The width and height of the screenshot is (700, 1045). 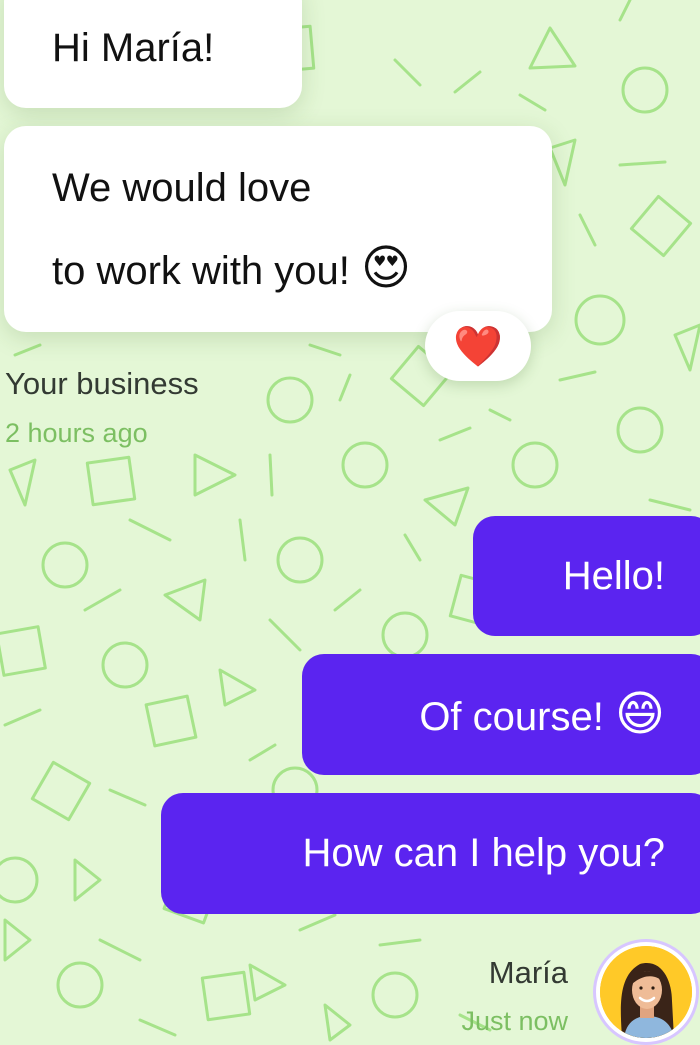 What do you see at coordinates (639, 714) in the screenshot?
I see `grinning-emoji-icon: 😄` at bounding box center [639, 714].